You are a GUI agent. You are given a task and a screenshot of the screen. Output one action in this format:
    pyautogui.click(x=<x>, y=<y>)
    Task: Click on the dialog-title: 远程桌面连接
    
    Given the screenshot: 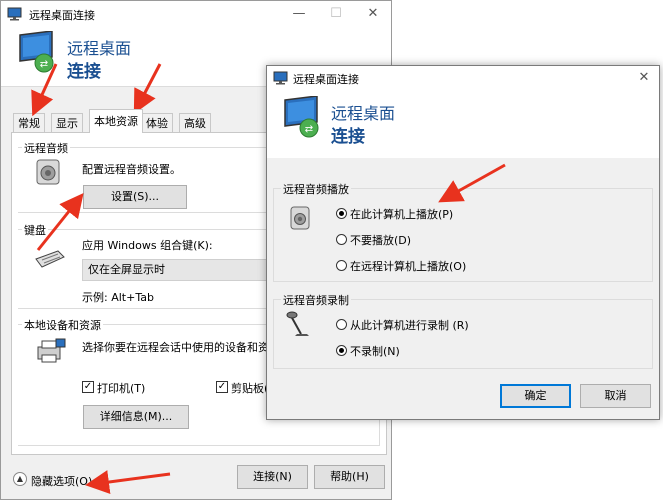 What is the action you would take?
    pyautogui.click(x=326, y=79)
    